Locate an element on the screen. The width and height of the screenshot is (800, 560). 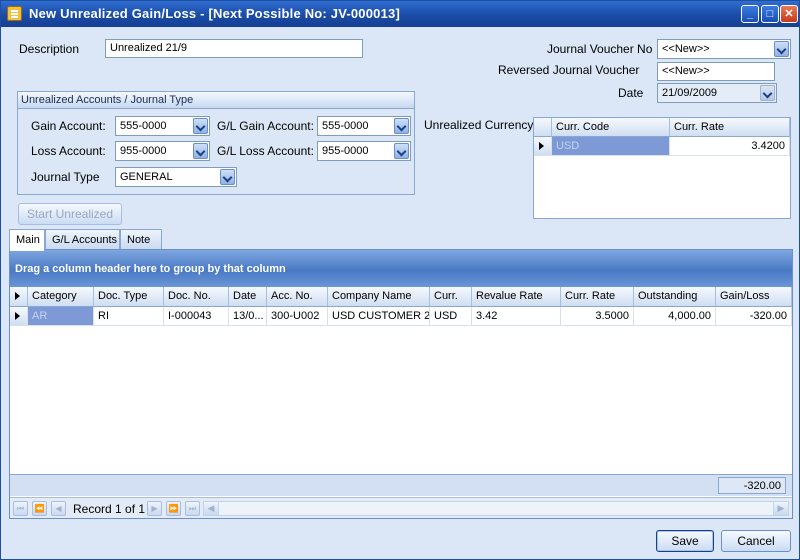
gain-account-label: Gain Account: is located at coordinates (68, 126).